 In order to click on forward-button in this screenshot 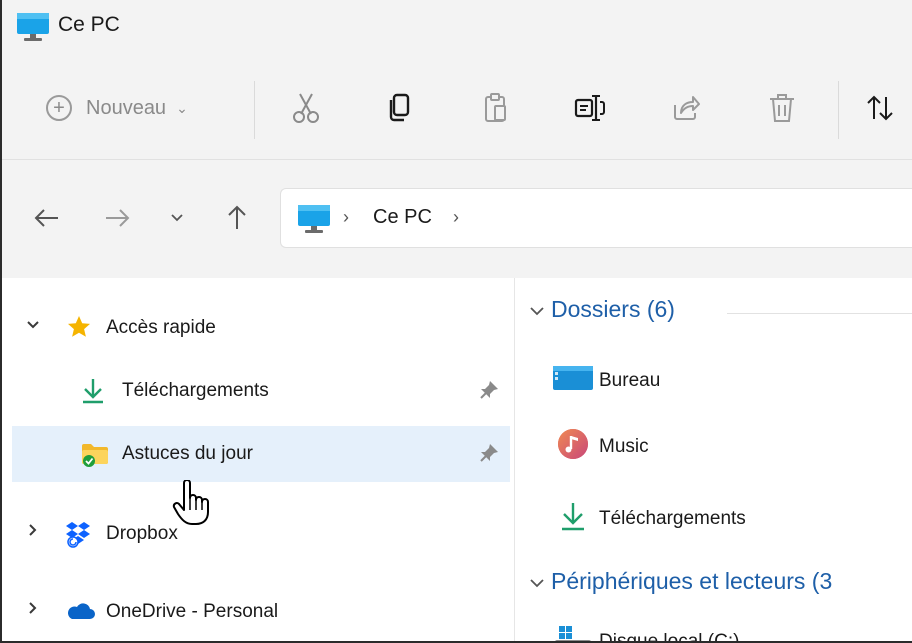, I will do `click(117, 218)`.